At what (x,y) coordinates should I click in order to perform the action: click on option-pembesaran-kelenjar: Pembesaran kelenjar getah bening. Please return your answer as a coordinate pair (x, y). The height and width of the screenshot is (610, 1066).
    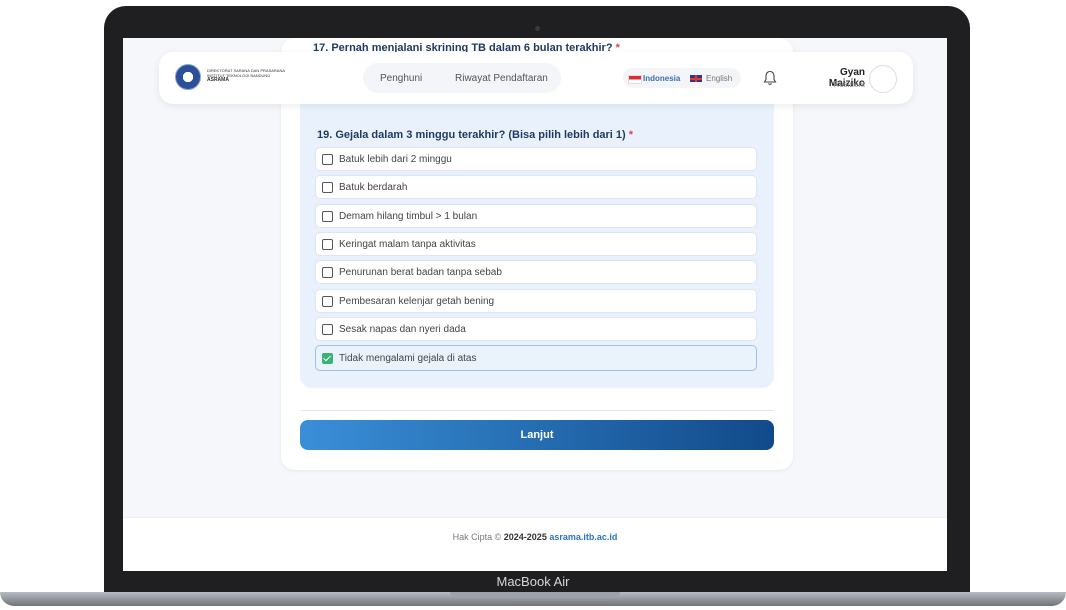
    Looking at the image, I should click on (536, 301).